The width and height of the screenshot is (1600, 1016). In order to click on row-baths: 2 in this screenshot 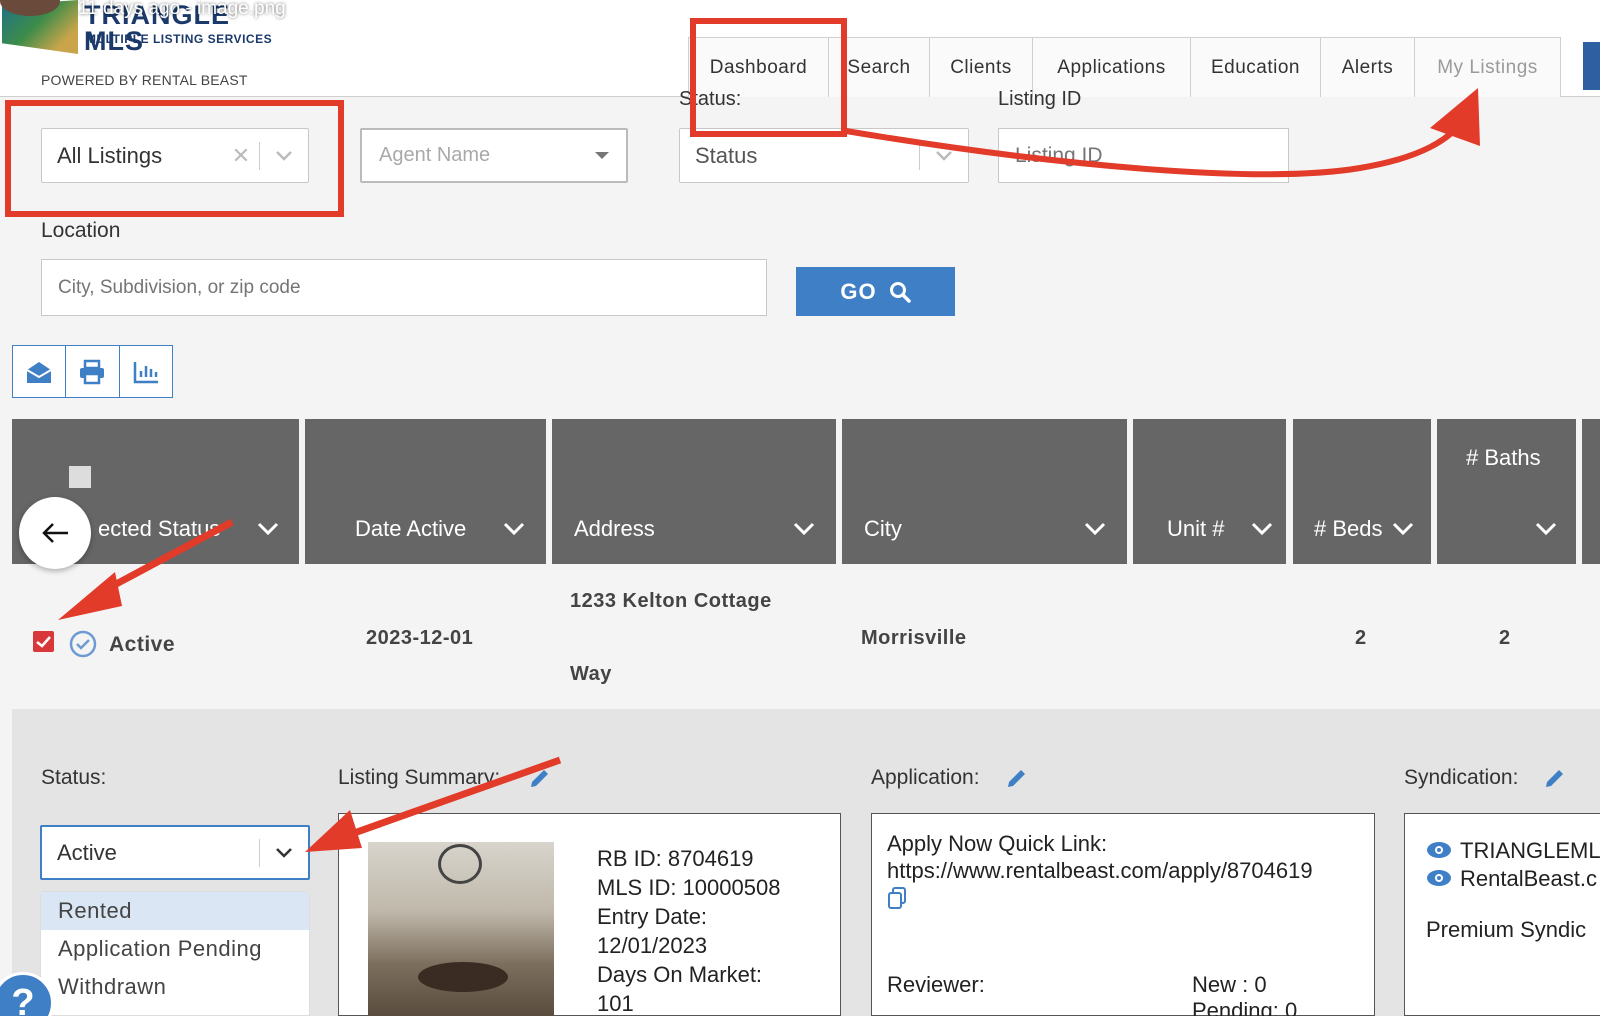, I will do `click(1505, 638)`.